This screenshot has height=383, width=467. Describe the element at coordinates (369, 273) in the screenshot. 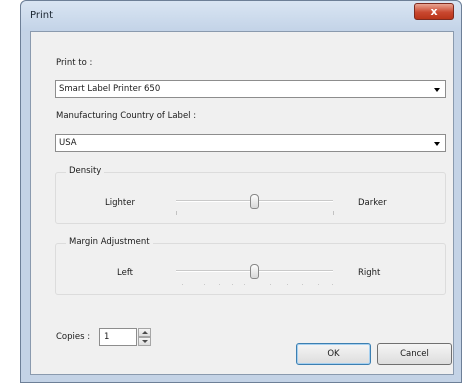

I see `right-label: Right` at that location.